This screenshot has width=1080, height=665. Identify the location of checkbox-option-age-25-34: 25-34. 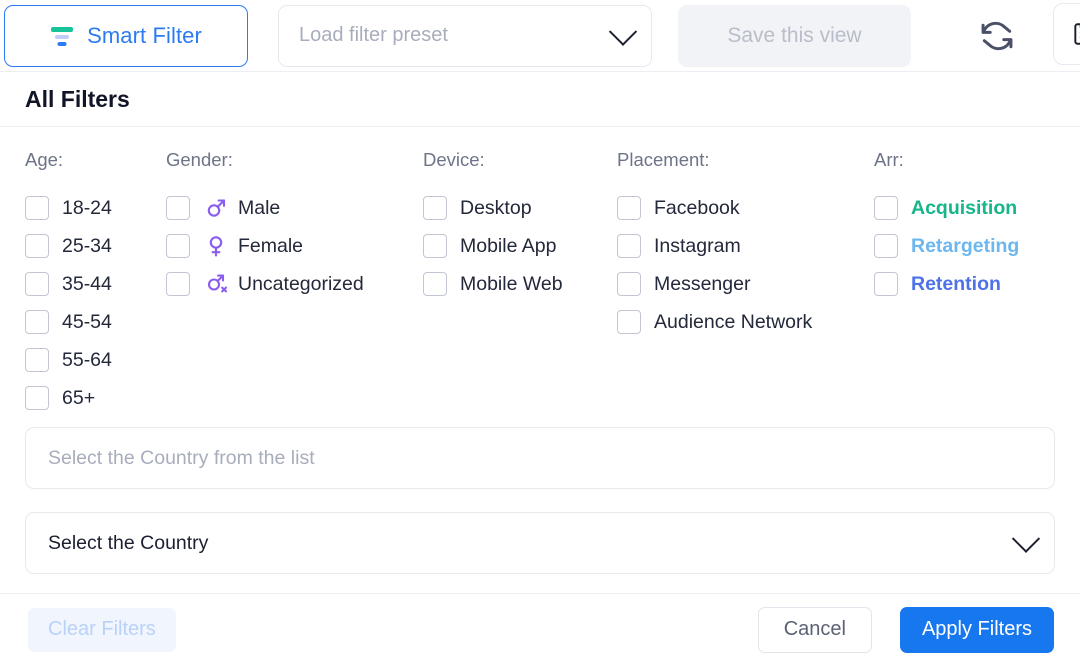
(68, 246).